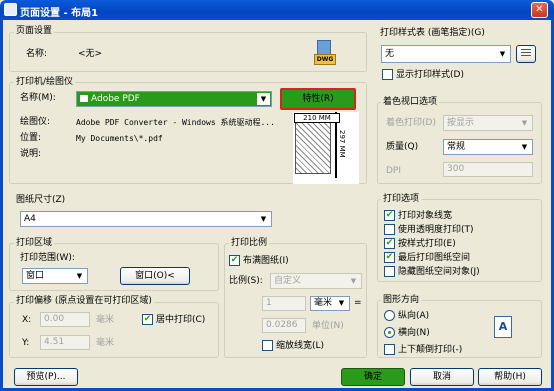 The width and height of the screenshot is (554, 391). What do you see at coordinates (146, 219) in the screenshot?
I see `paper-size-select: A4 ▼` at bounding box center [146, 219].